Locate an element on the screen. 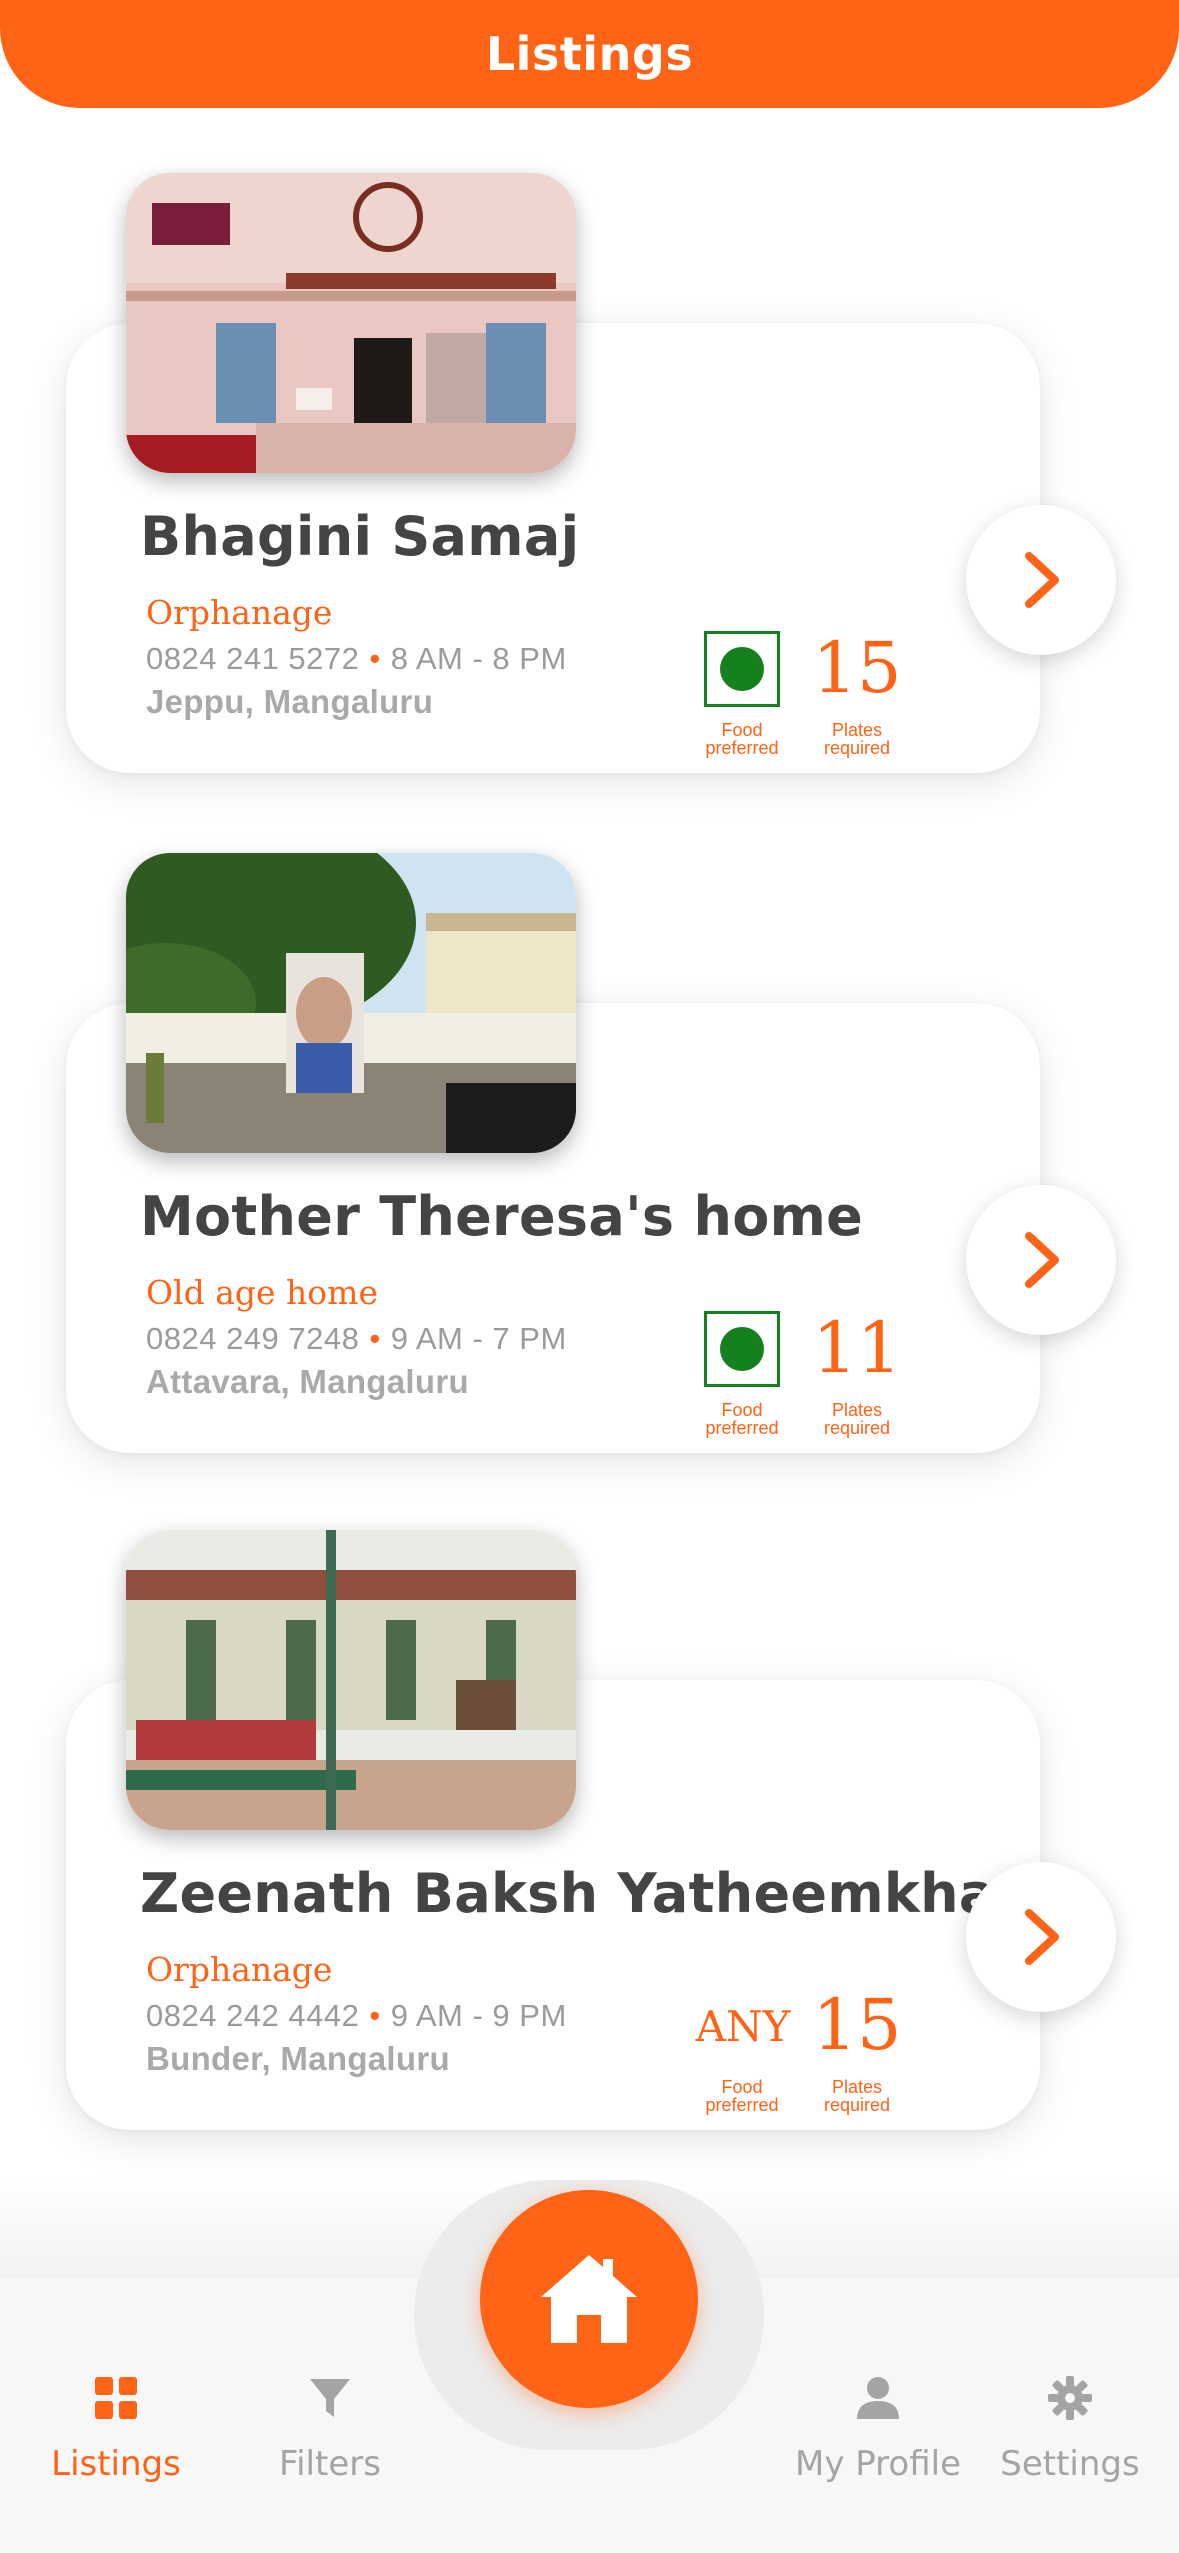 The height and width of the screenshot is (2553, 1179). tab-settings: Settings is located at coordinates (1070, 2427).